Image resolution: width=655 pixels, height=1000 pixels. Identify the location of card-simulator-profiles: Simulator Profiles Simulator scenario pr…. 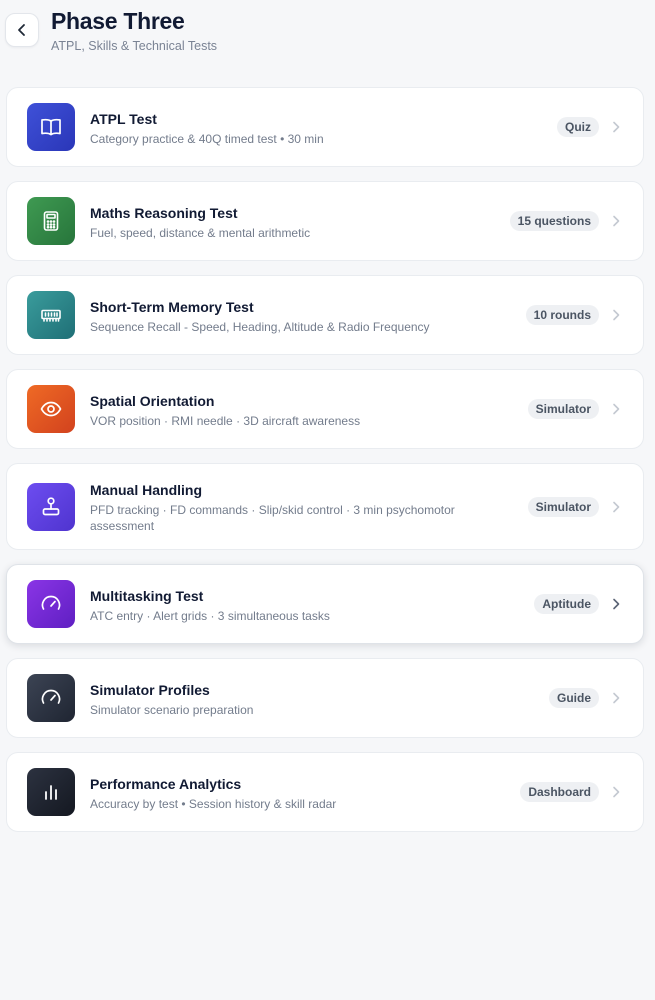
(325, 698).